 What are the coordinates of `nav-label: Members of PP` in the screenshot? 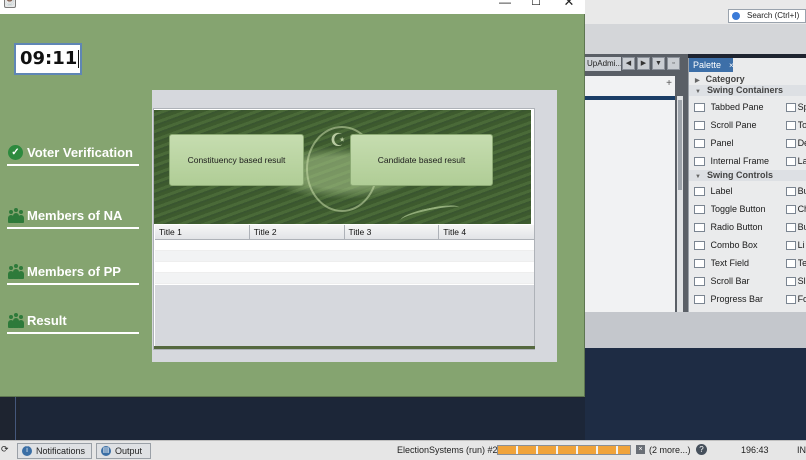 It's located at (74, 271).